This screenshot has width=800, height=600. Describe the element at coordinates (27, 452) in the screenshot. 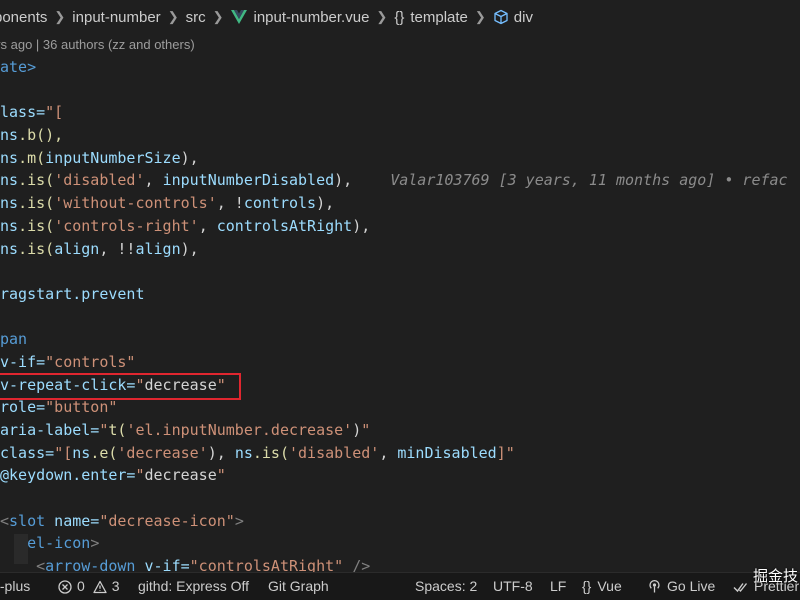

I see `code-token: class=` at that location.